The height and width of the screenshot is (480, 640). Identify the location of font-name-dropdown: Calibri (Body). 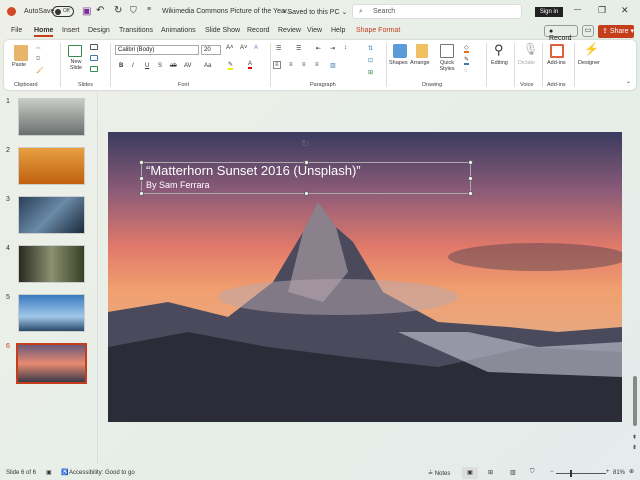
(157, 50).